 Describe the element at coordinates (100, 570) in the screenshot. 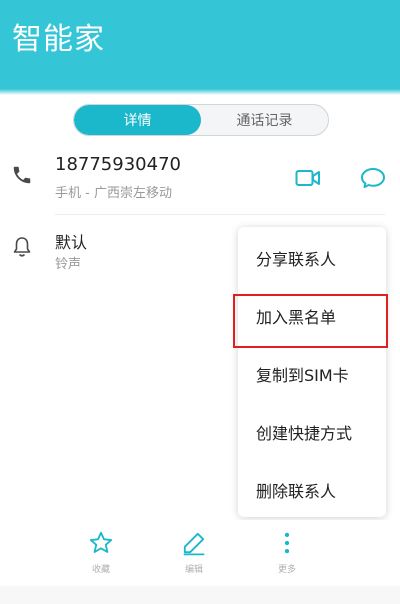

I see `favorite-label: 收藏` at that location.